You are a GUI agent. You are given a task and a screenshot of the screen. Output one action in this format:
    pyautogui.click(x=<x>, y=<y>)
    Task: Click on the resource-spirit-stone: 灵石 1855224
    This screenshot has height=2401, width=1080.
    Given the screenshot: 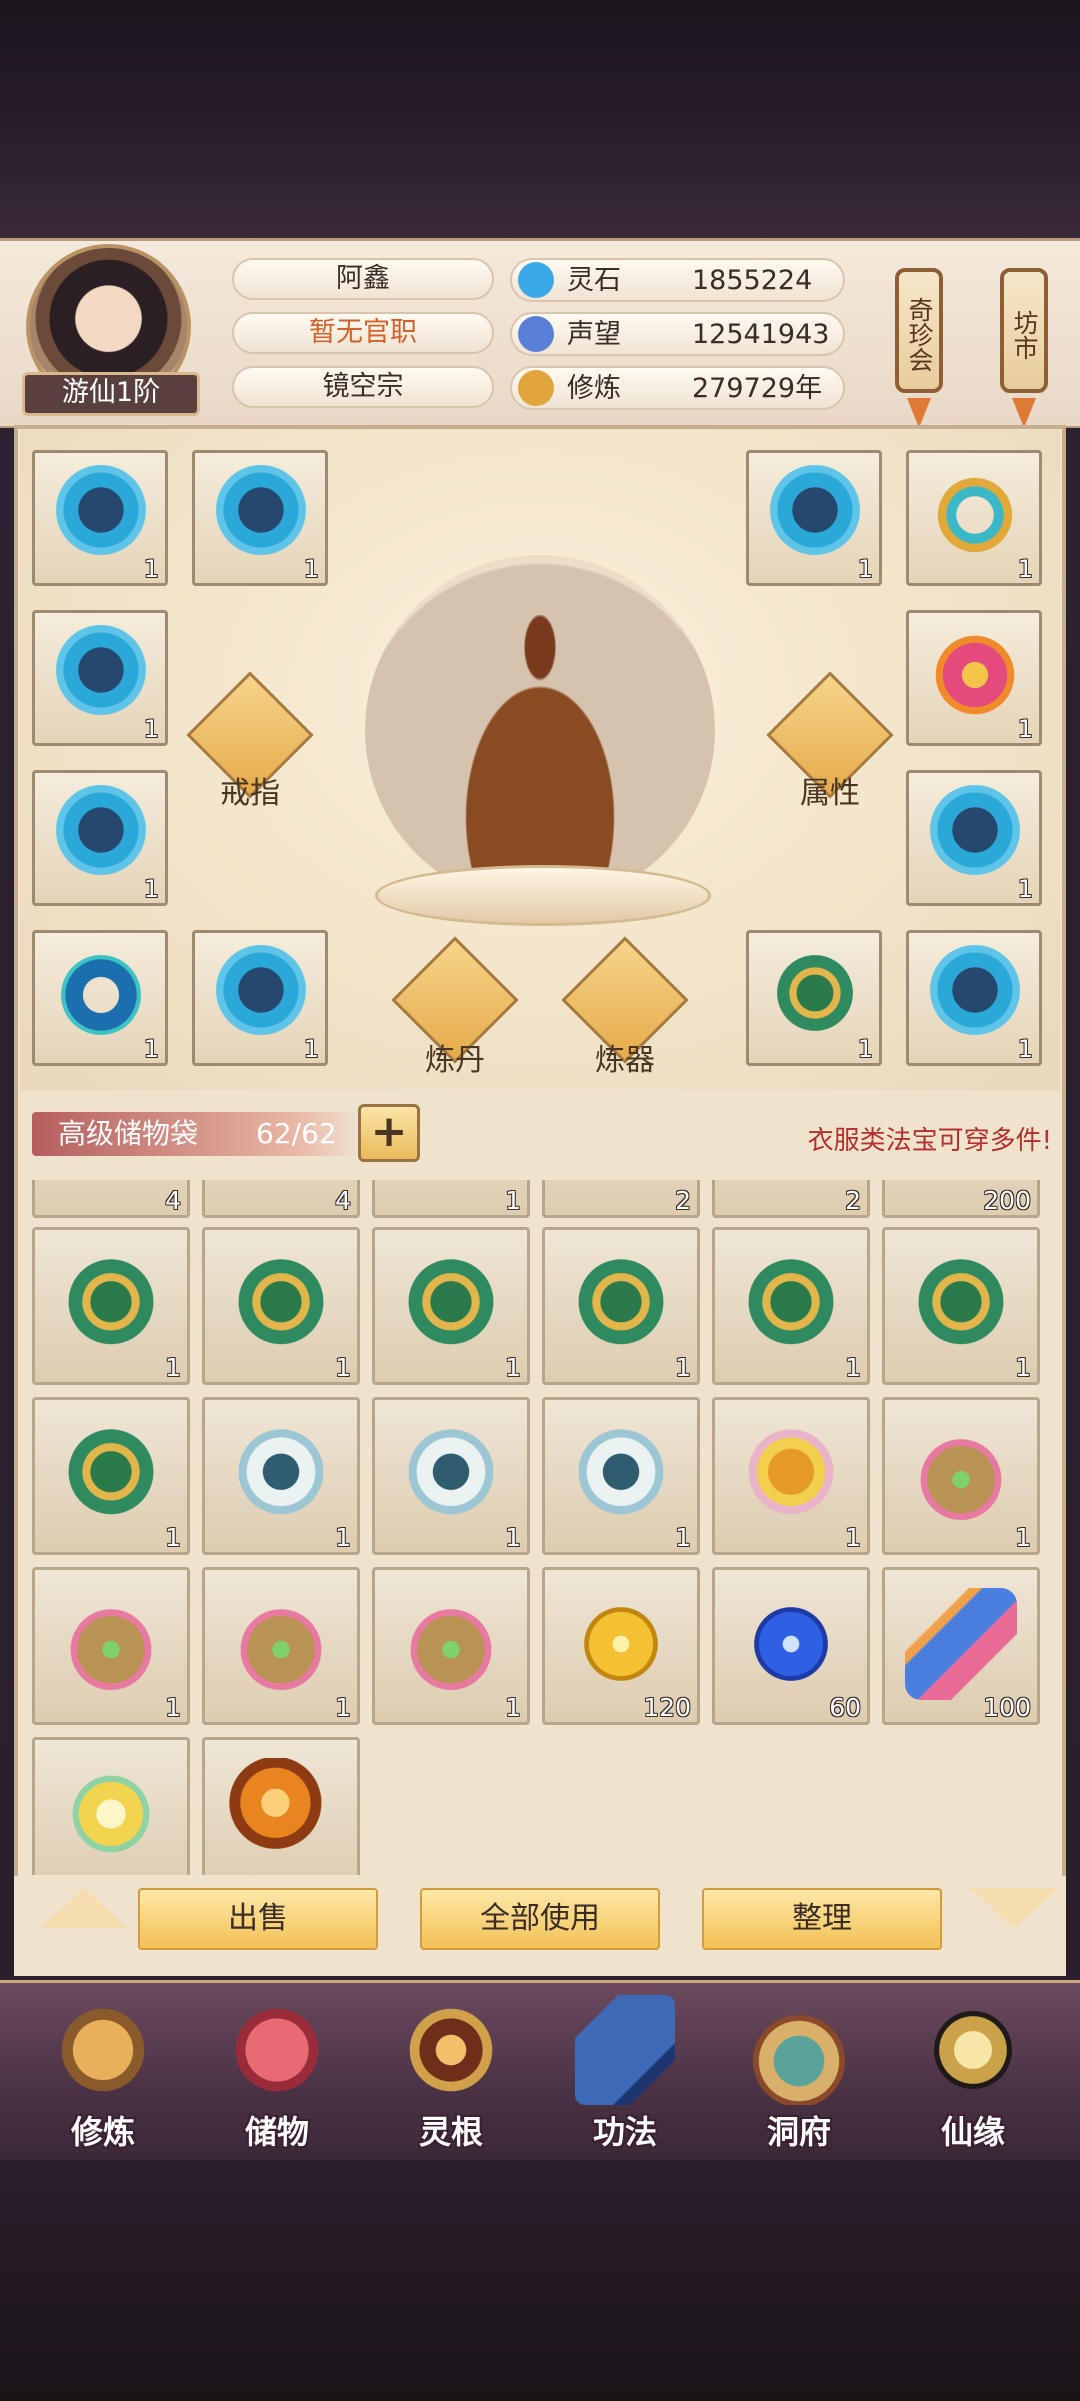 What is the action you would take?
    pyautogui.click(x=677, y=280)
    